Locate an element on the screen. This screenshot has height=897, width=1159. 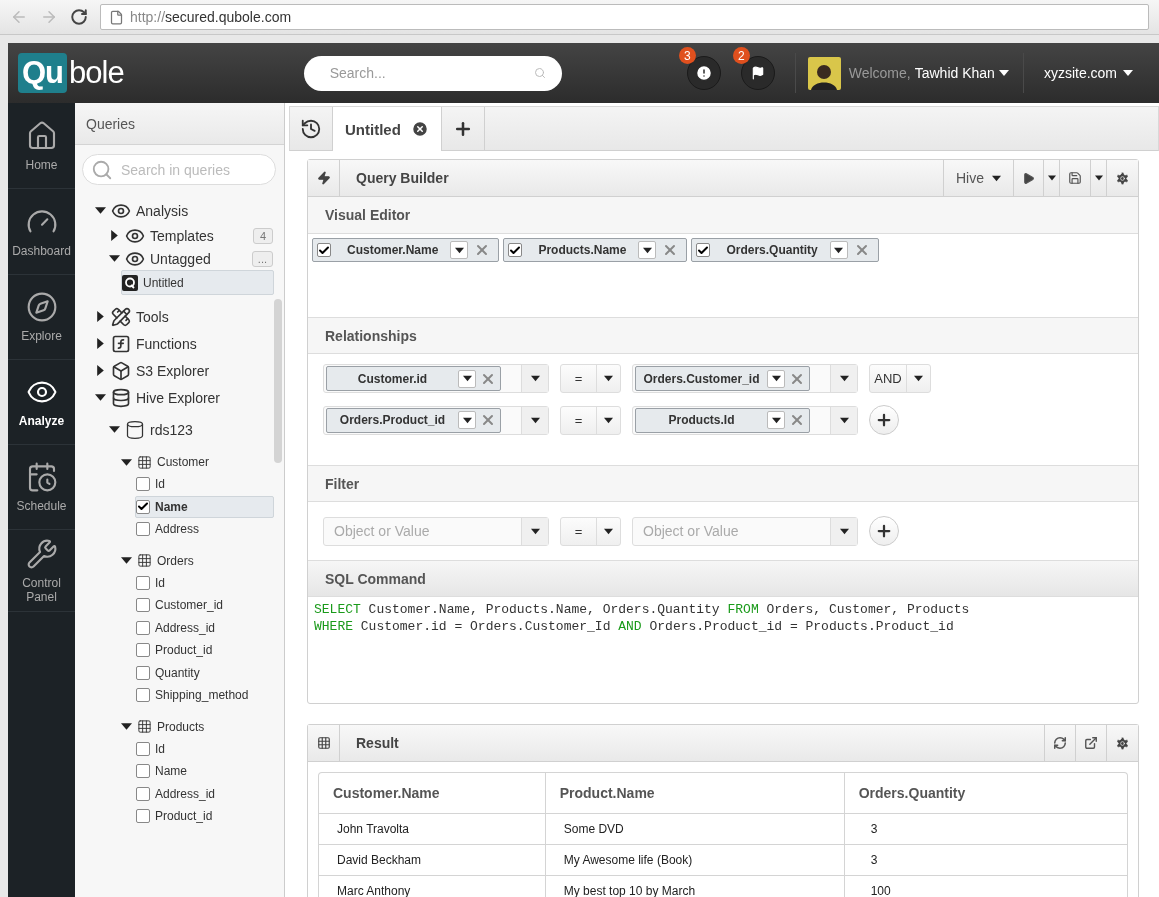
field-chip: Orders.Quantity is located at coordinates (785, 250).